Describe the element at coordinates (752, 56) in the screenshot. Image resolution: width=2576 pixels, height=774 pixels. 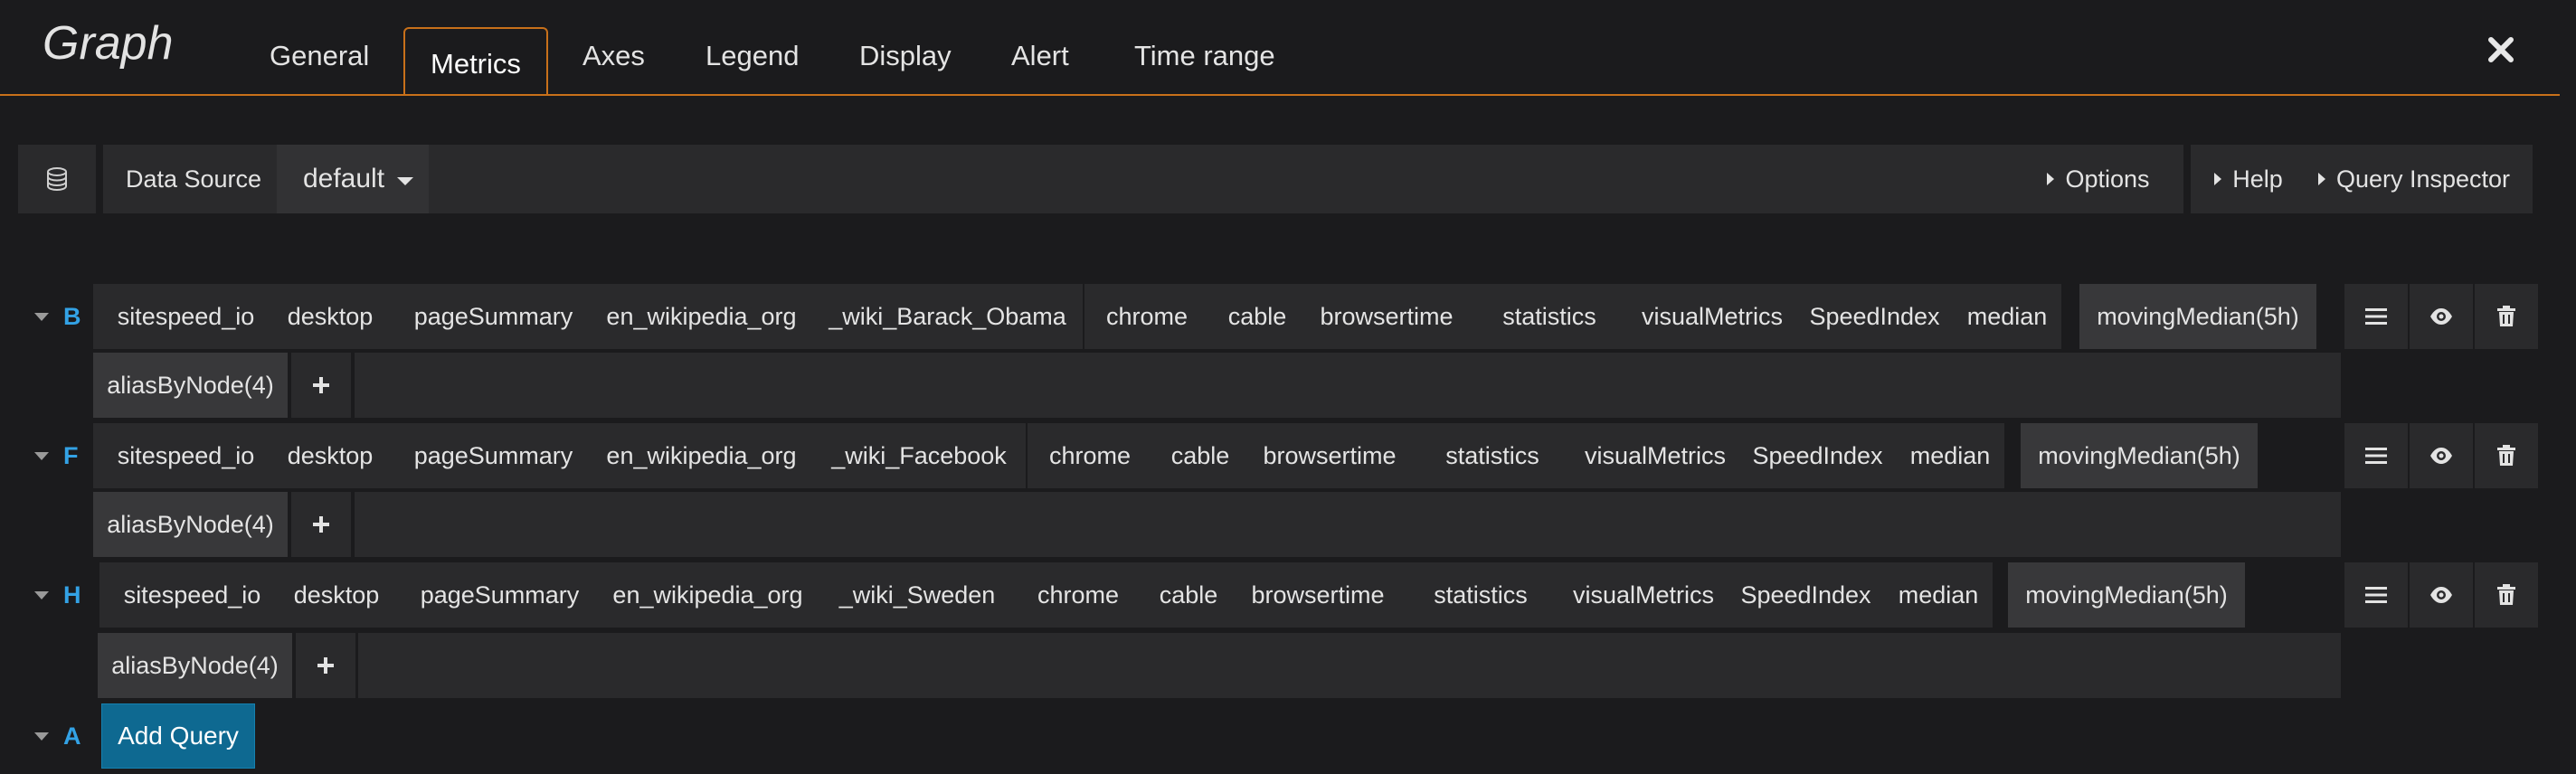
I see `tab-legend: Legend` at that location.